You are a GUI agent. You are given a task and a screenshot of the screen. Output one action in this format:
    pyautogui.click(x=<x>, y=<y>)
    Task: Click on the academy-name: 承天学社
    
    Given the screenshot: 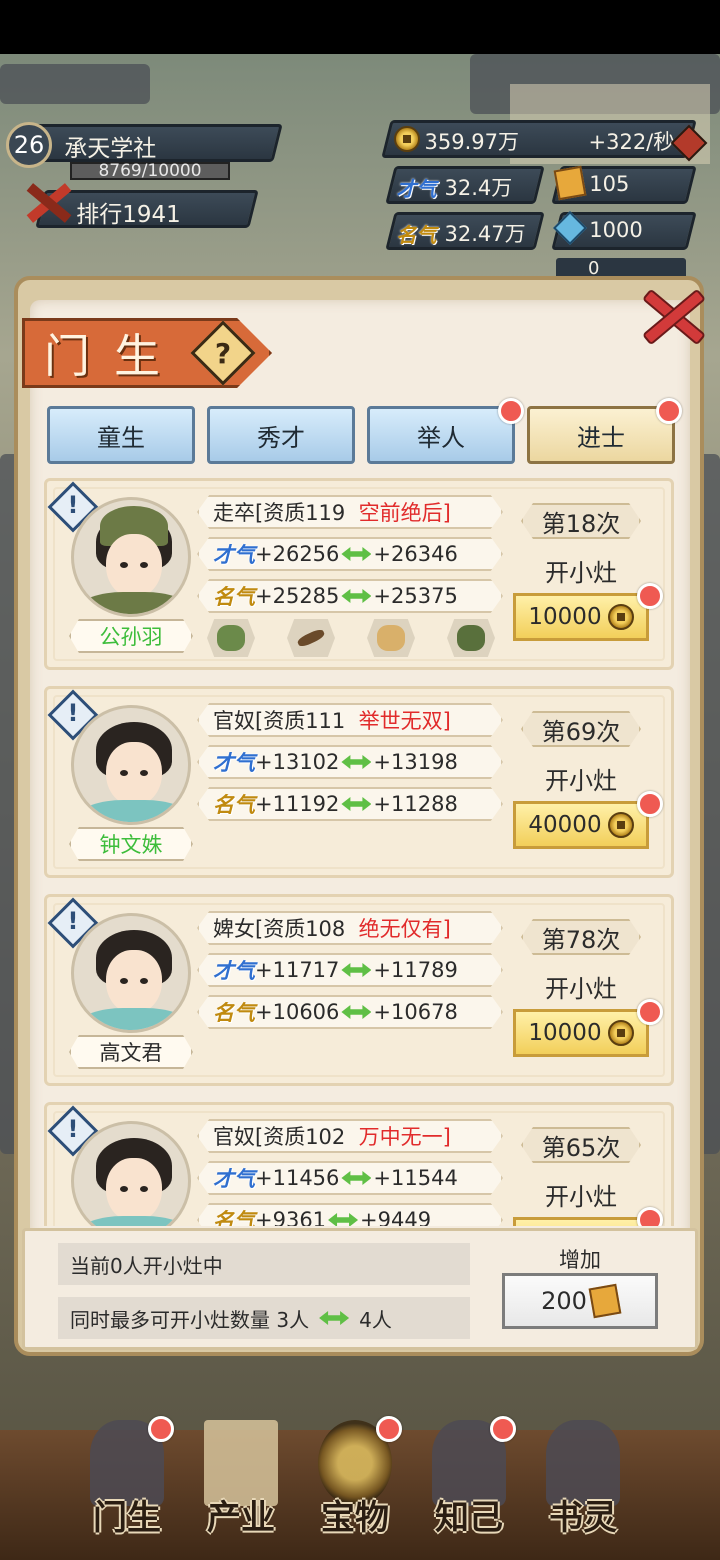 What is the action you would take?
    pyautogui.click(x=110, y=149)
    